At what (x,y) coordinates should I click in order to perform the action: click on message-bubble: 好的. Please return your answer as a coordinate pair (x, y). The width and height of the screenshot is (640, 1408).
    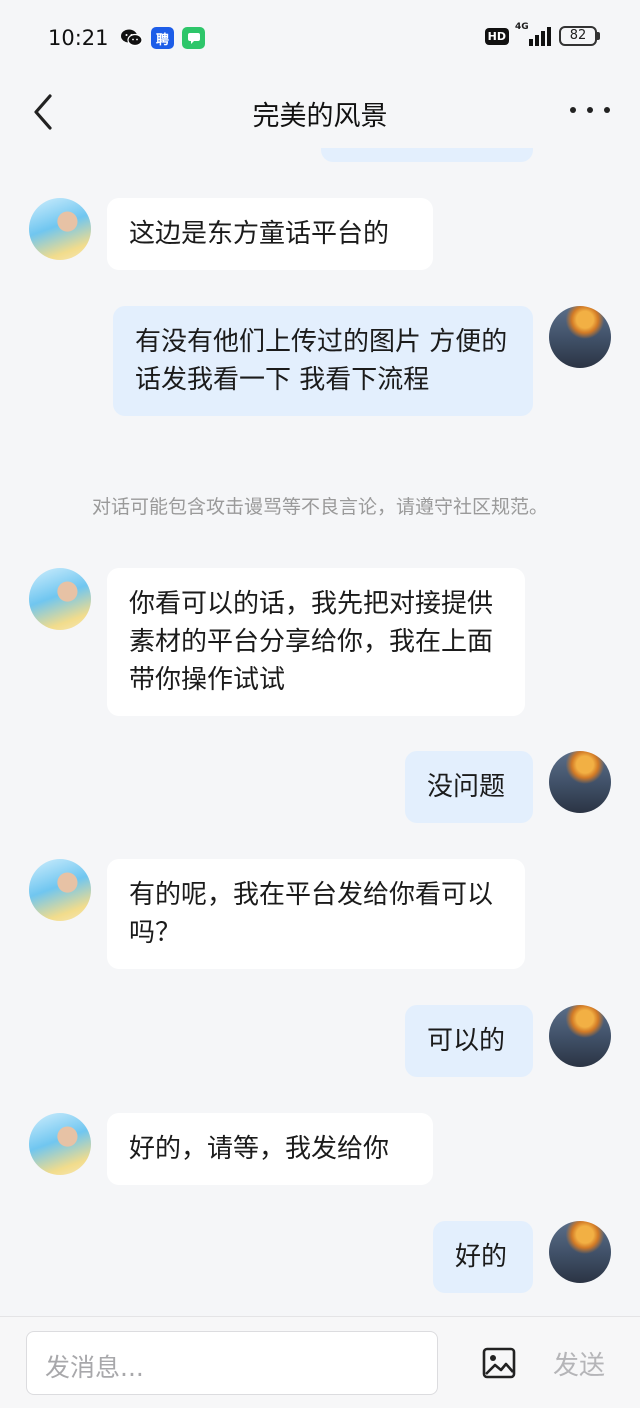
    Looking at the image, I should click on (483, 1257).